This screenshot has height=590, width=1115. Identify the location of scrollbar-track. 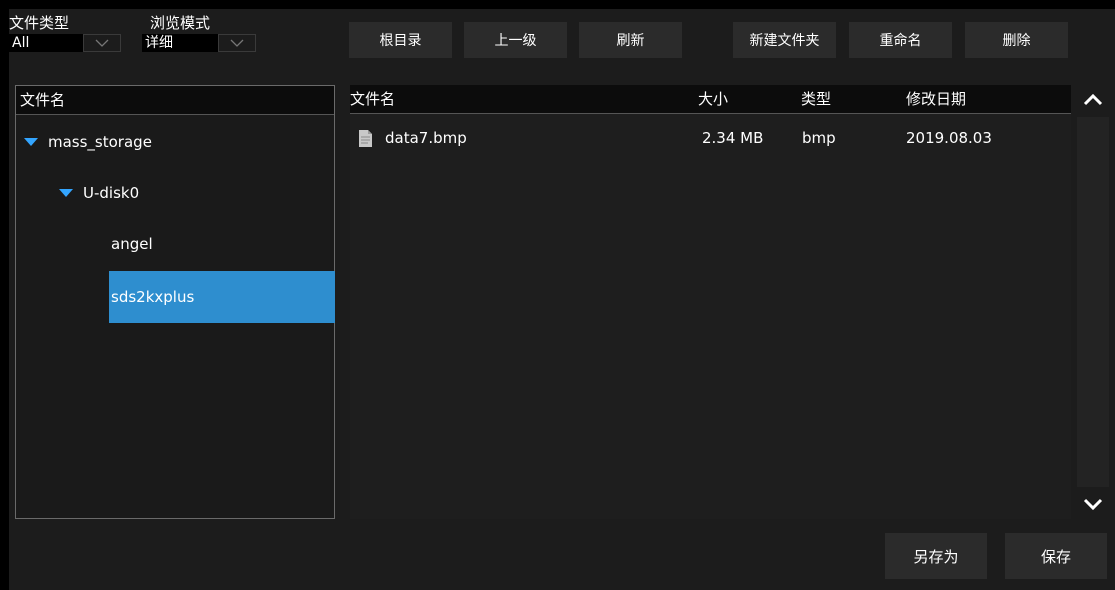
(1093, 302).